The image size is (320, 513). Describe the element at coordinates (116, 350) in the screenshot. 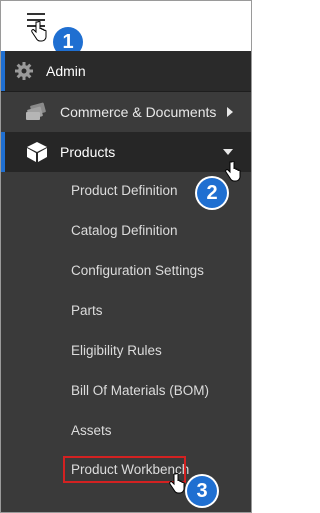

I see `submenu-item-eligibility-rules: Eligibility Rules` at that location.